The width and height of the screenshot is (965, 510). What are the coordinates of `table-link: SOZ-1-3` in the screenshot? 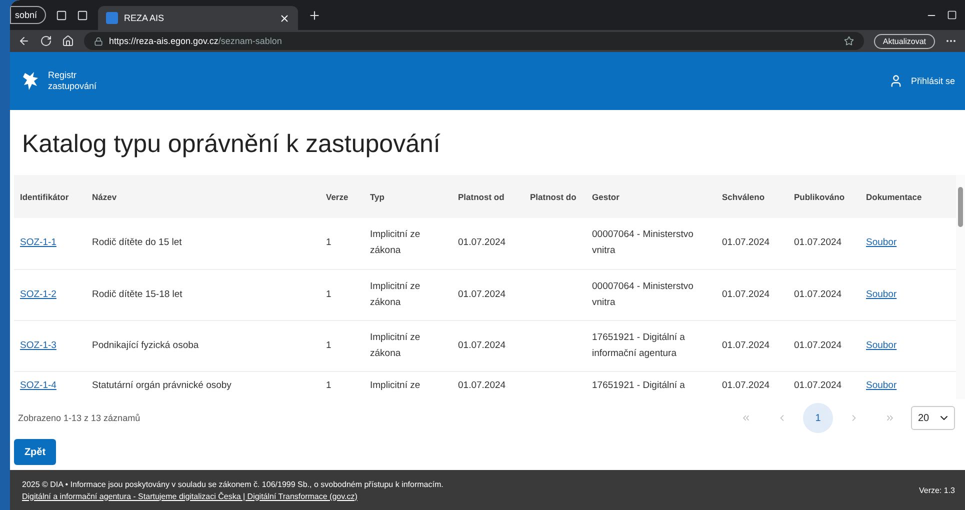 It's located at (38, 345).